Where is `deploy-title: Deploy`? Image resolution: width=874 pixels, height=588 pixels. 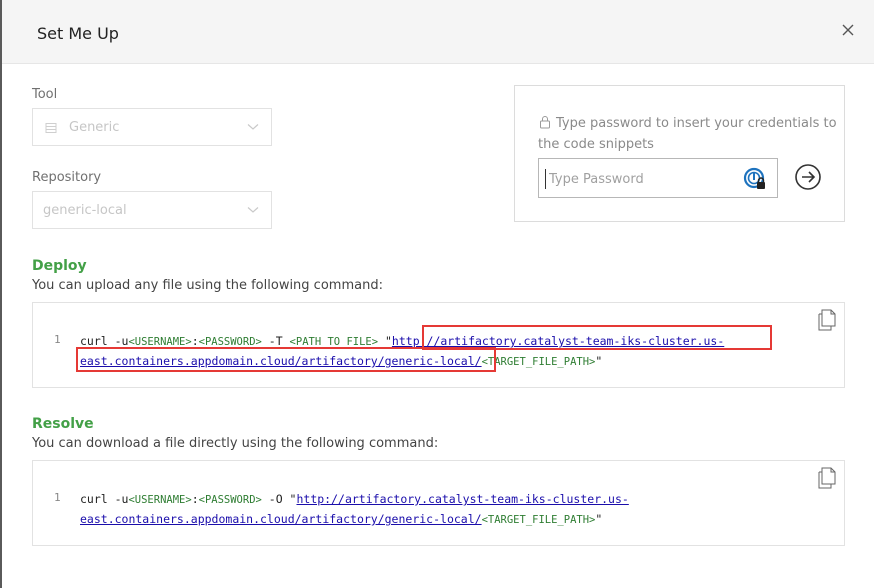 deploy-title: Deploy is located at coordinates (59, 266).